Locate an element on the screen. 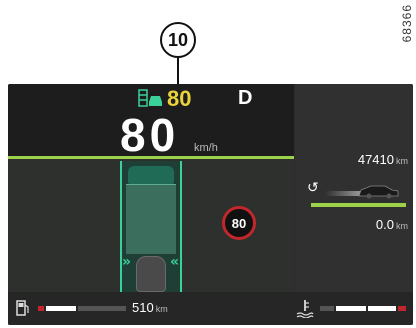 This screenshot has width=416, height=328. current-speed: 80 is located at coordinates (150, 135).